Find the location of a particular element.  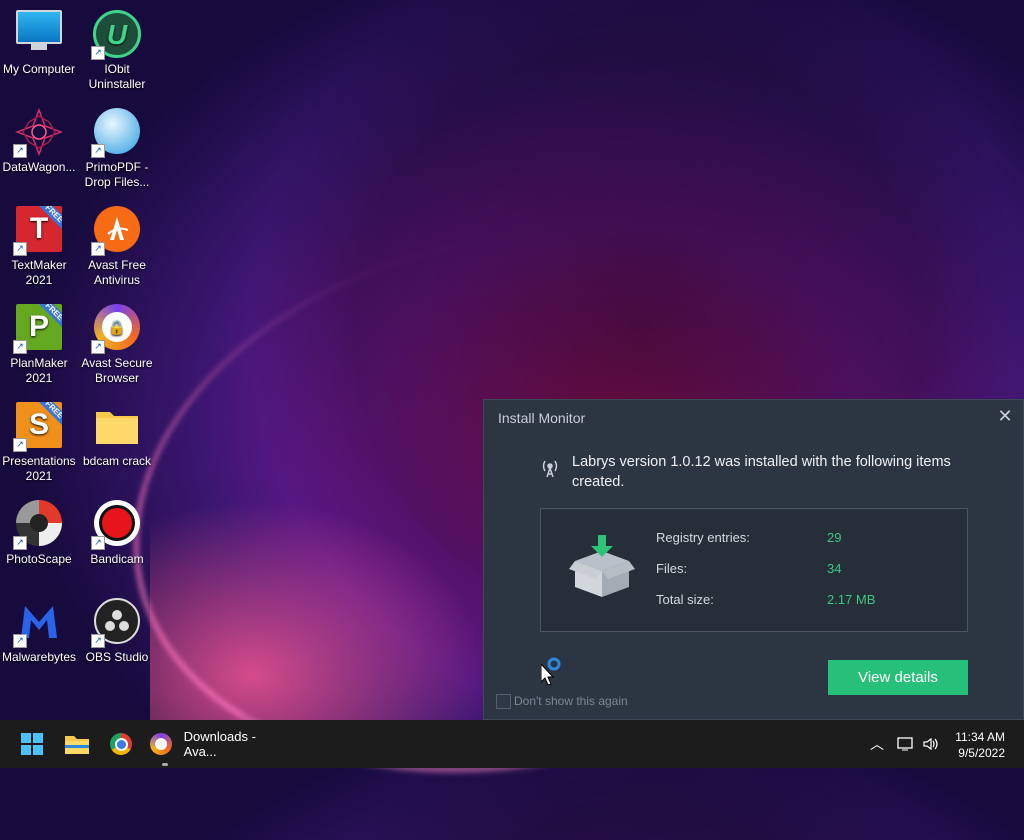

desktop-icon-bandicam: ↗ Bandicam is located at coordinates (117, 530).